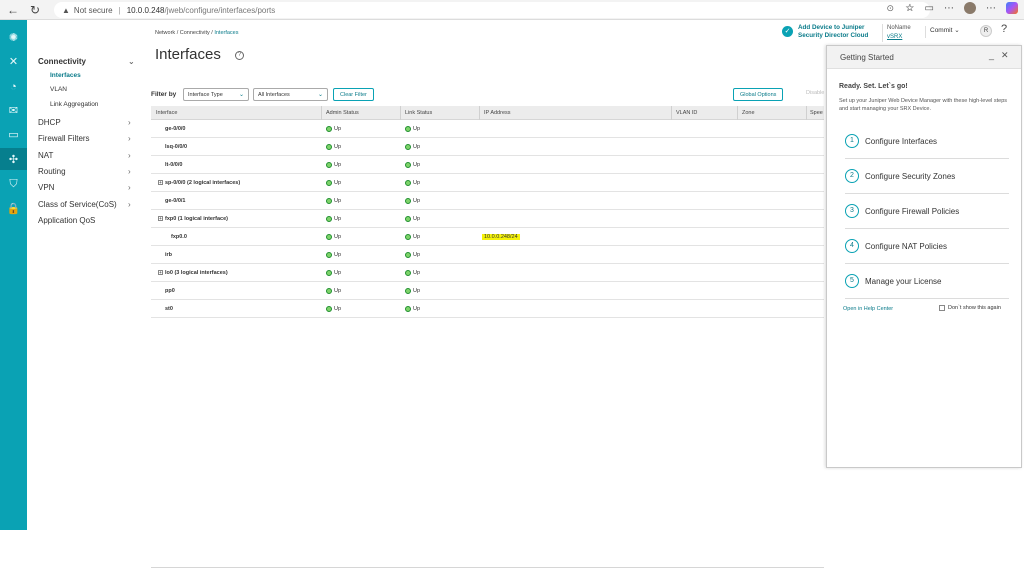 This screenshot has width=1024, height=568. Describe the element at coordinates (353, 94) in the screenshot. I see `clear-filter-button: Clear Filter` at that location.